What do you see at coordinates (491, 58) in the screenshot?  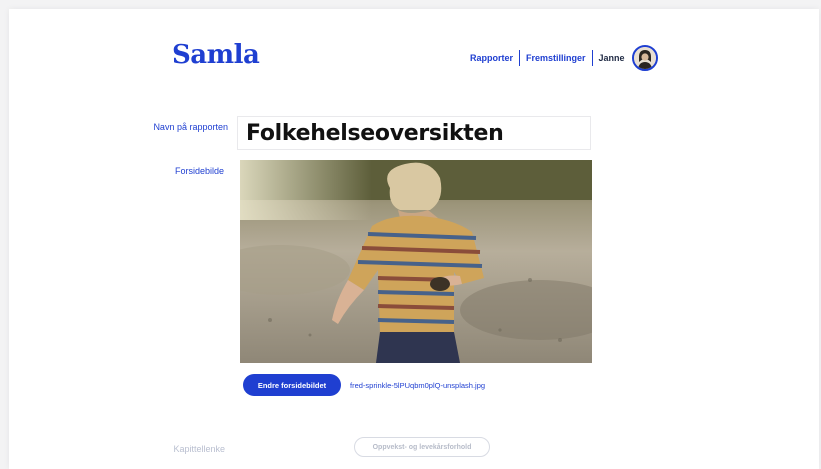 I see `nav-rapporter: Rapporter` at bounding box center [491, 58].